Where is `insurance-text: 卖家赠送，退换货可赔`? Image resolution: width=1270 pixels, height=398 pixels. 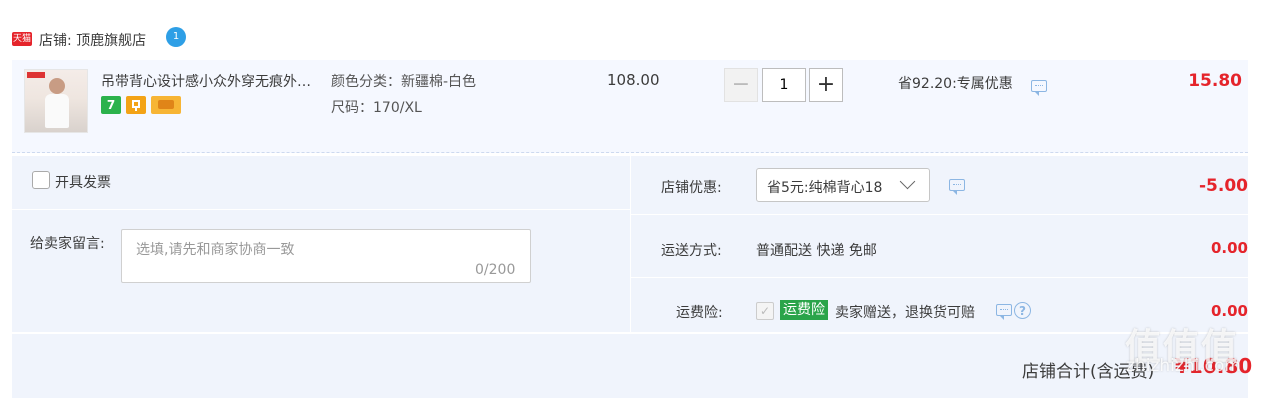 insurance-text: 卖家赠送，退换货可赔 is located at coordinates (905, 313).